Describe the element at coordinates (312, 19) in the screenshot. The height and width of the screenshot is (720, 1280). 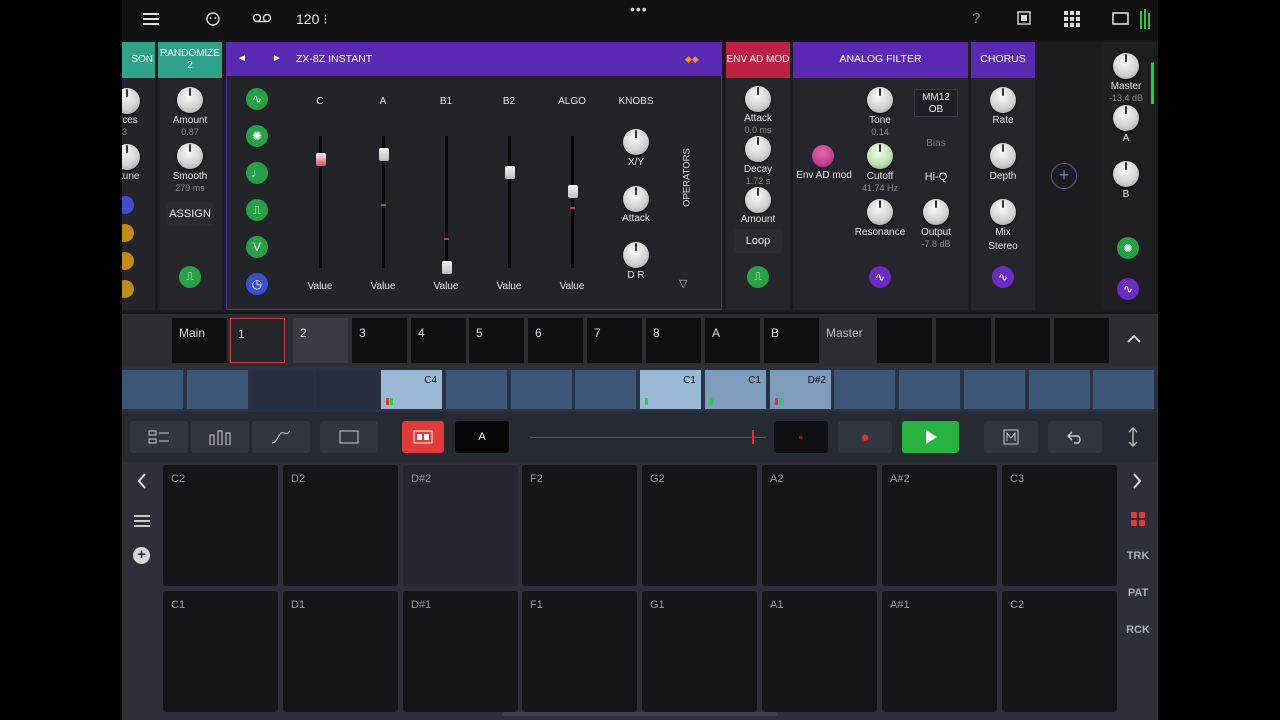
I see `tempo-display: 120 ⁝` at that location.